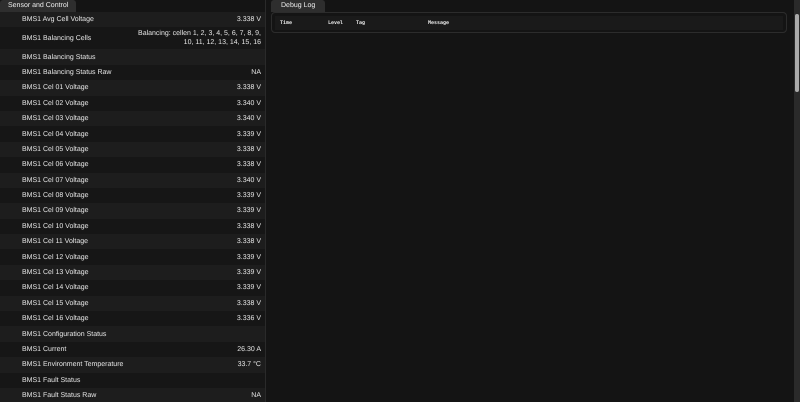  I want to click on scrollbar, so click(797, 201).